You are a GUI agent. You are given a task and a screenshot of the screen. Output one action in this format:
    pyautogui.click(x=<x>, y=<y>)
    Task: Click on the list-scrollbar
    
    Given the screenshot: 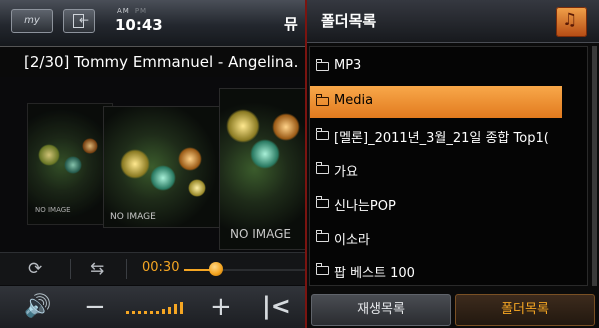 What is the action you would take?
    pyautogui.click(x=594, y=166)
    